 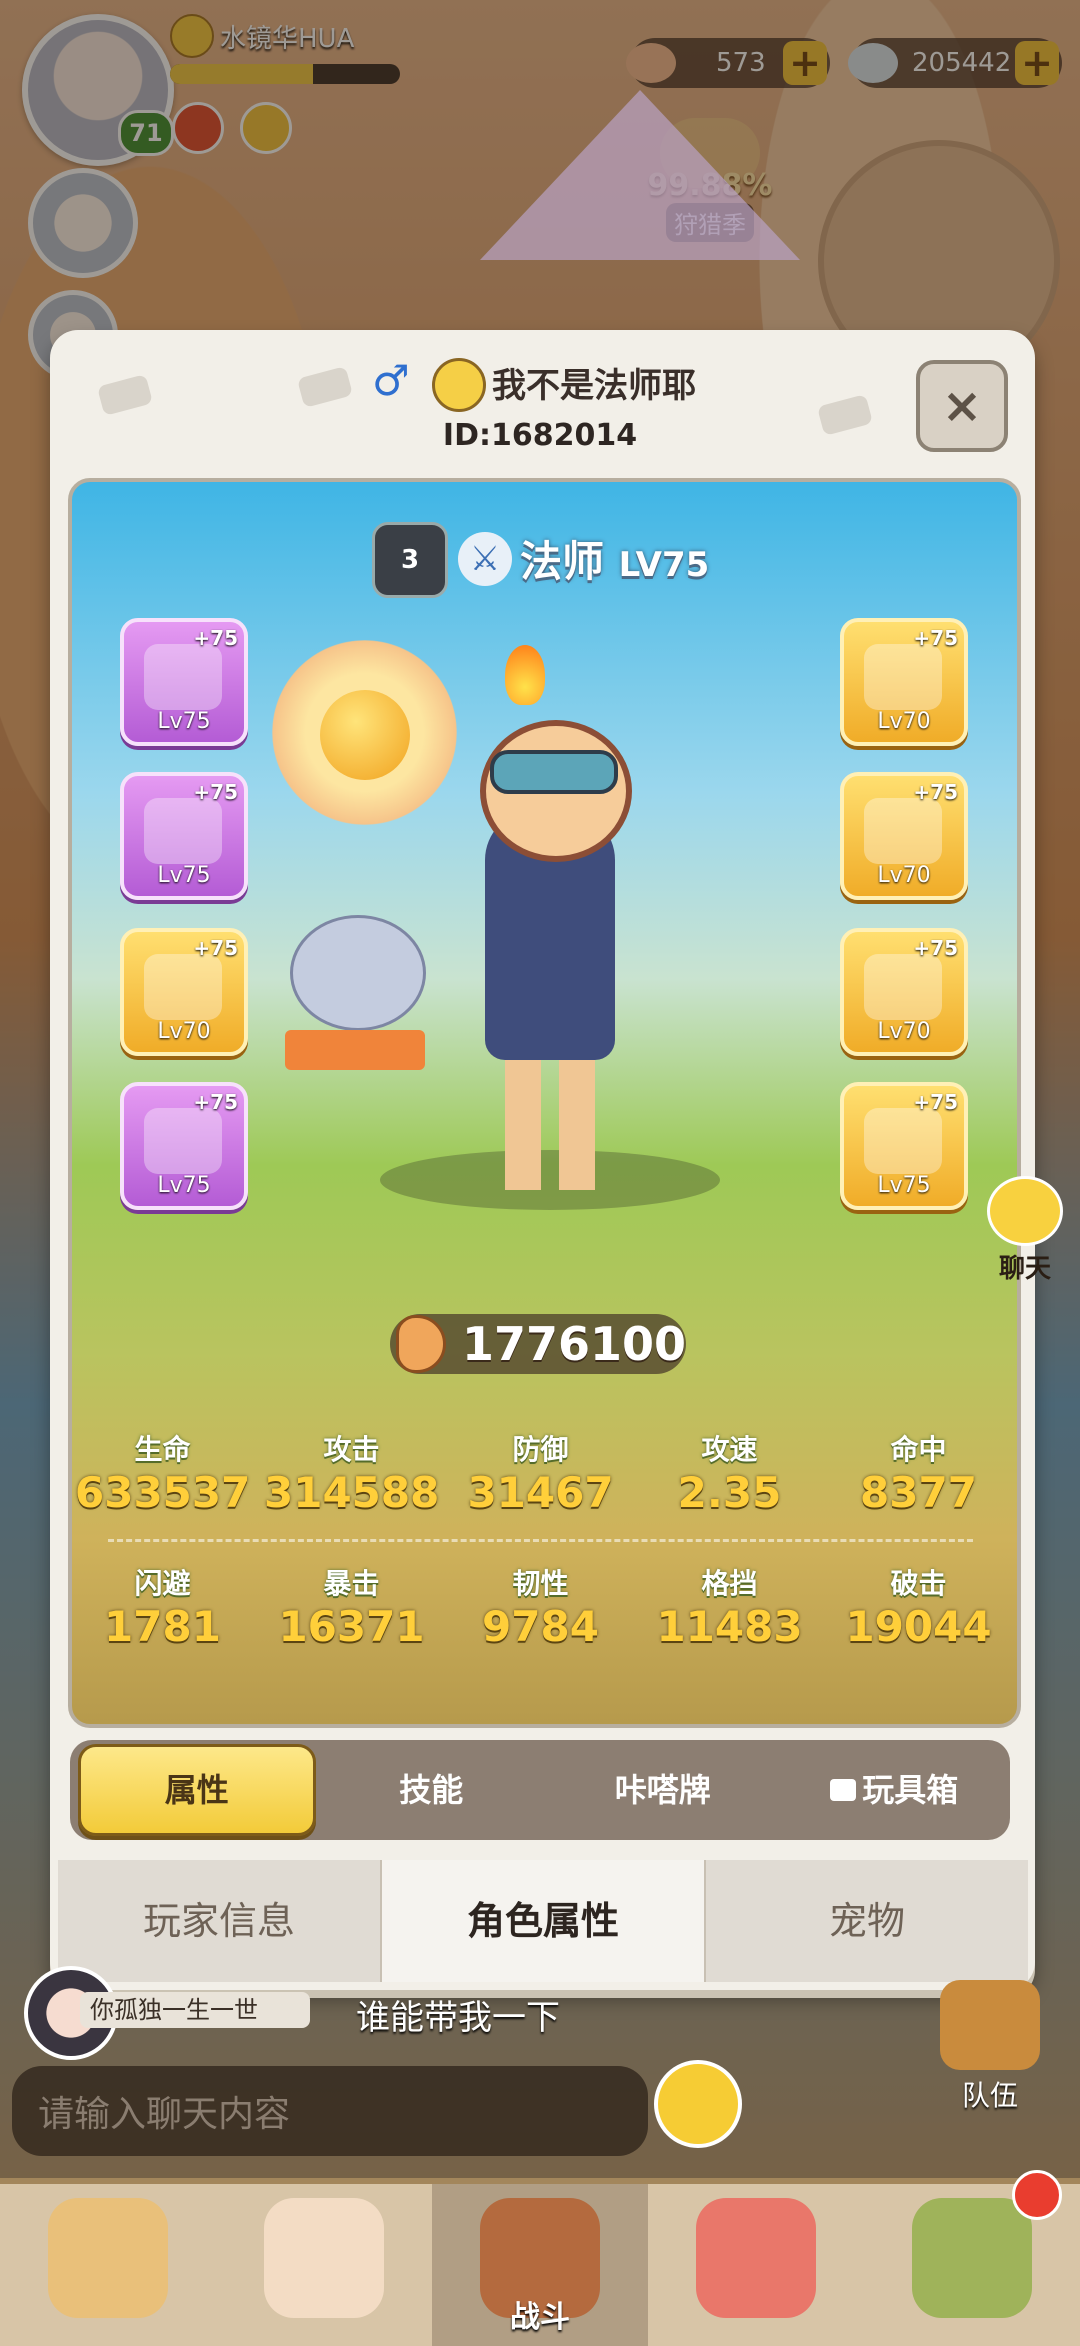 I want to click on dock-item-battle: 战斗, so click(x=540, y=2265).